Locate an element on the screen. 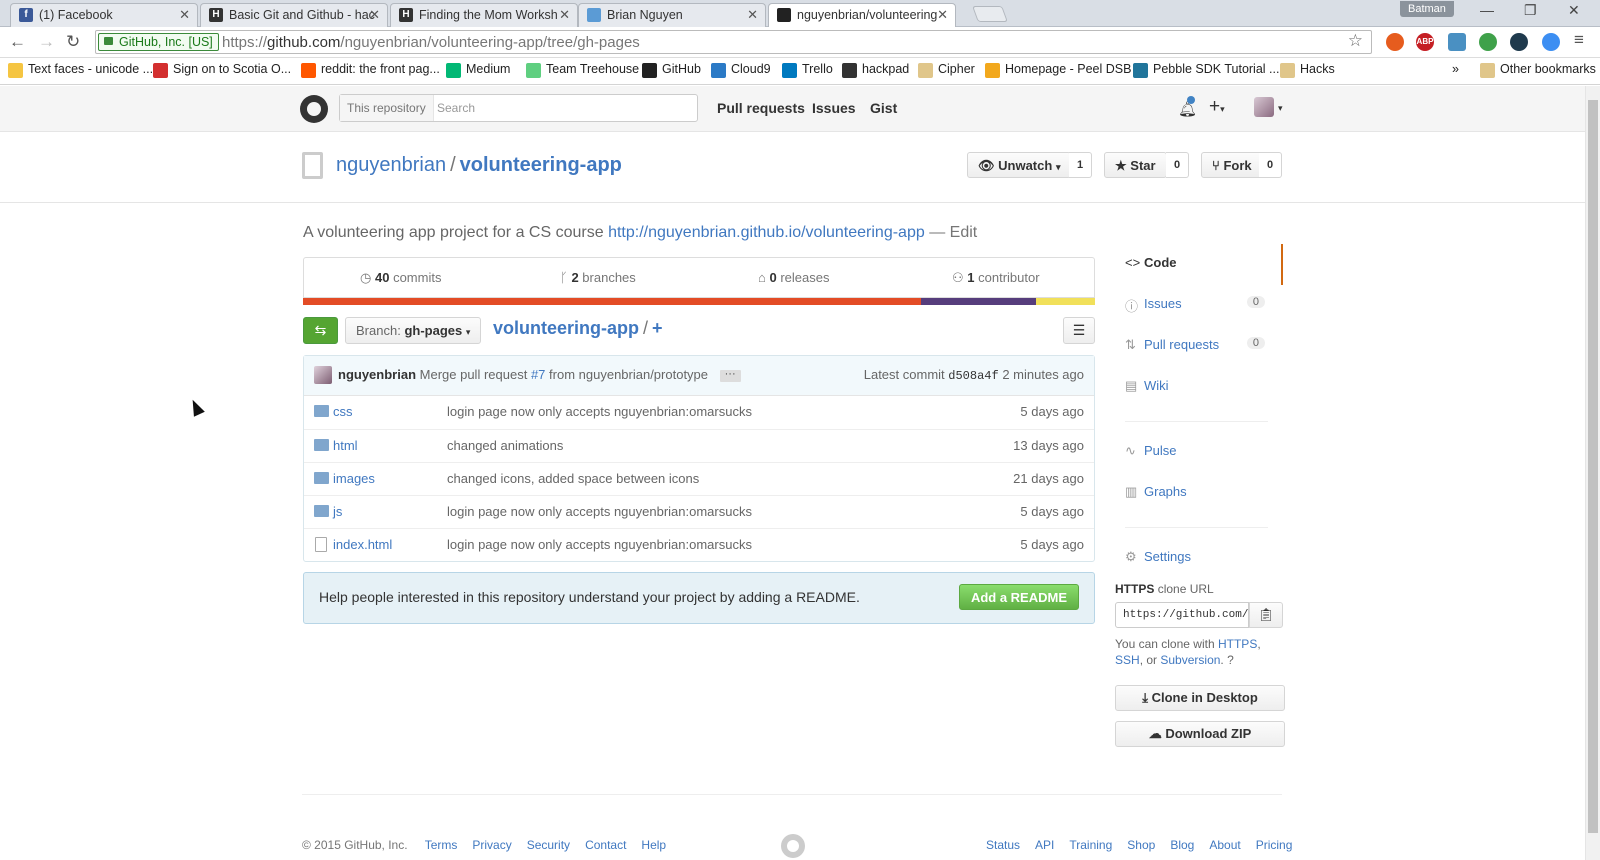 The height and width of the screenshot is (860, 1600). footer-link: Terms is located at coordinates (441, 845).